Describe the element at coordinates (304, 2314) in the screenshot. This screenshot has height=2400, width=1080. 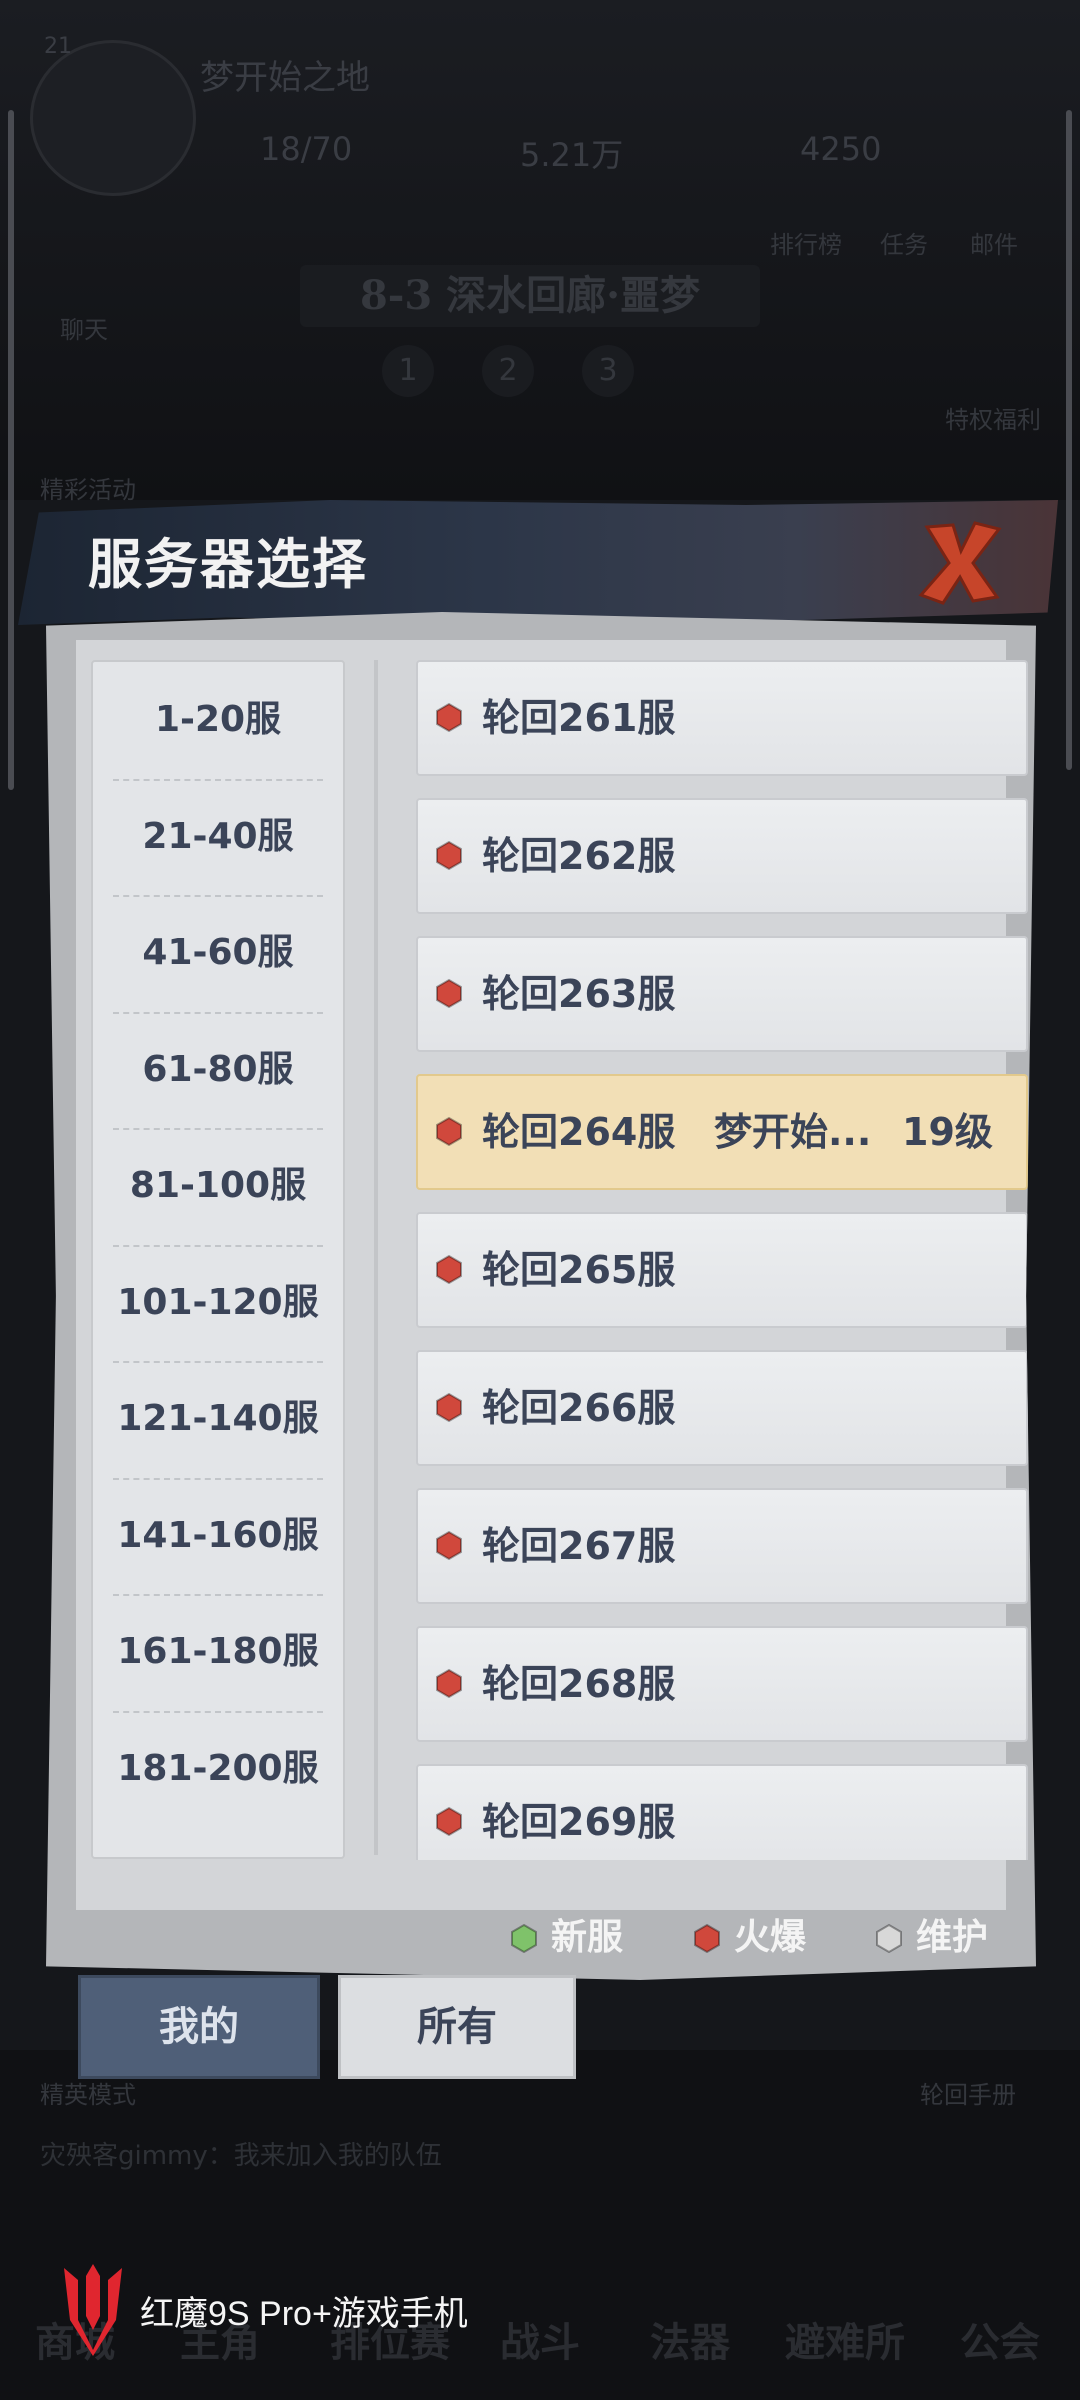
I see `watermark-text: 红魔9S Pro+游戏手机` at that location.